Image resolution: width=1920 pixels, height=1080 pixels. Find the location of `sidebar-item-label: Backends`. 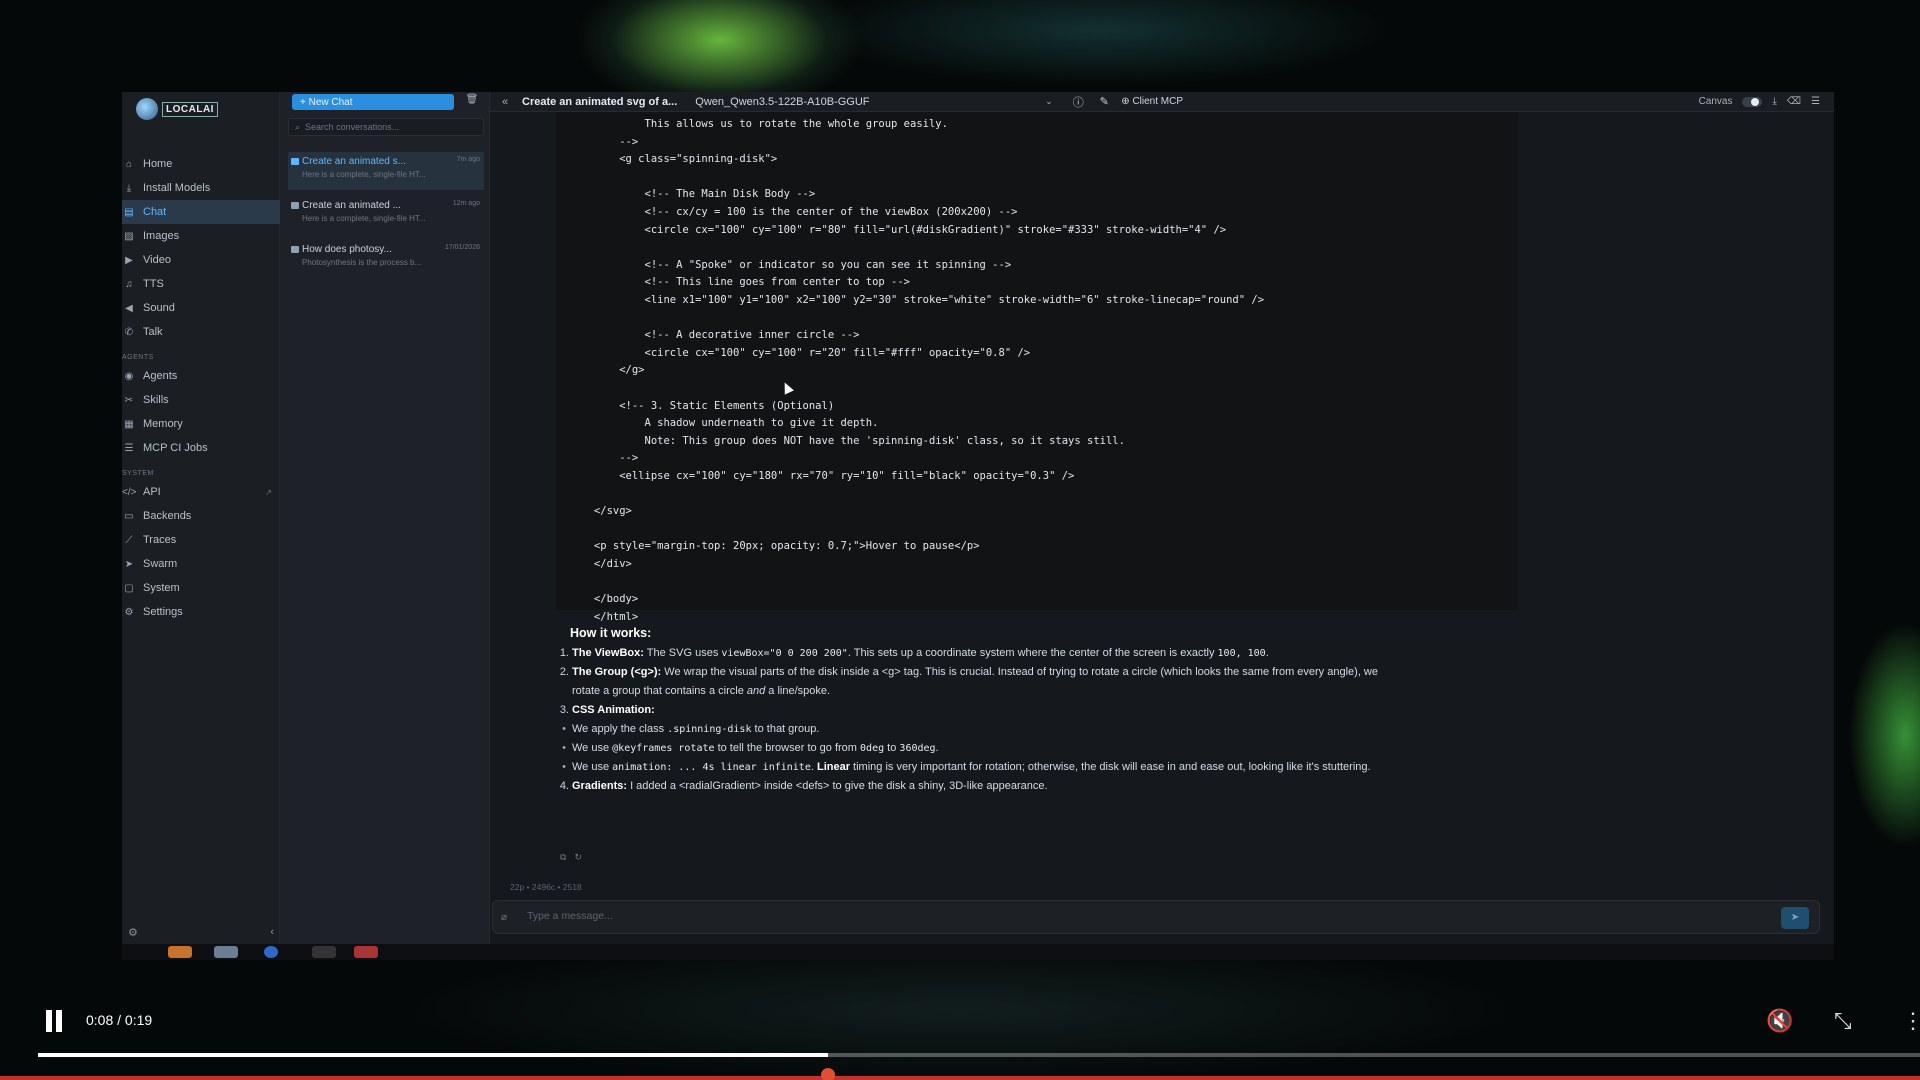

sidebar-item-label: Backends is located at coordinates (167, 516).